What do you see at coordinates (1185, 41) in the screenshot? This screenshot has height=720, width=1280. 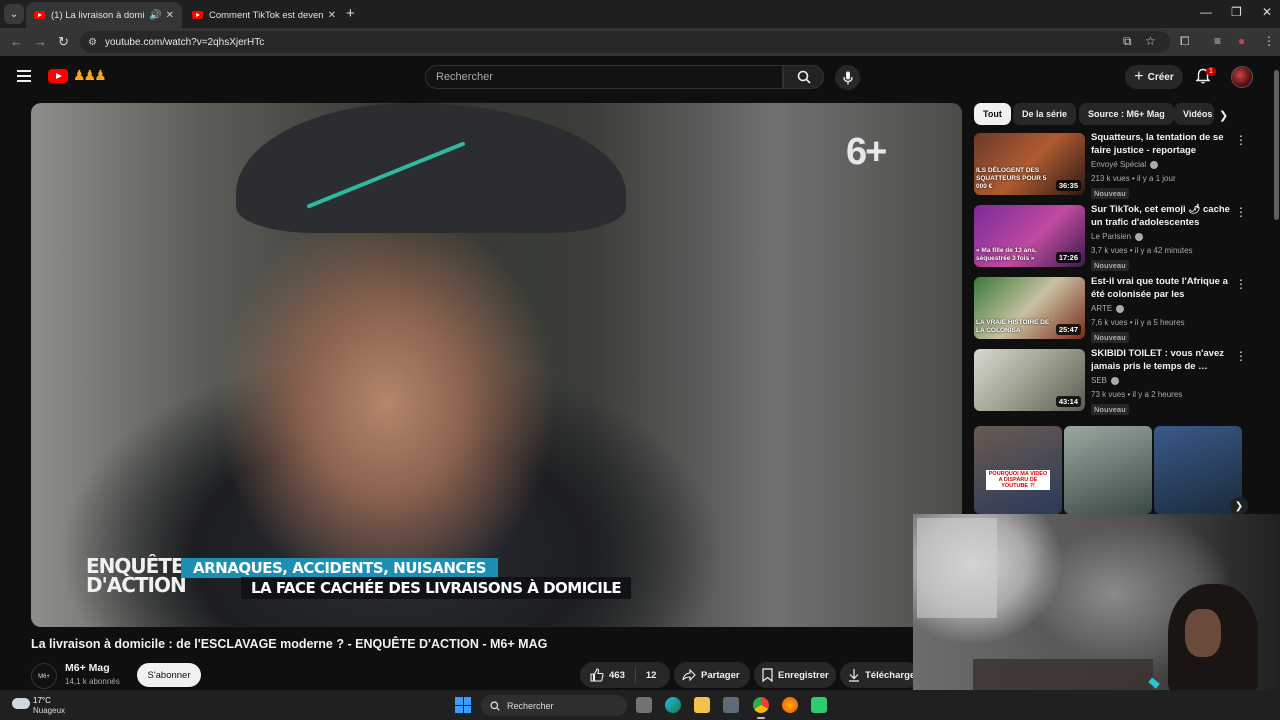 I see `extensions-icon: ⧠` at bounding box center [1185, 41].